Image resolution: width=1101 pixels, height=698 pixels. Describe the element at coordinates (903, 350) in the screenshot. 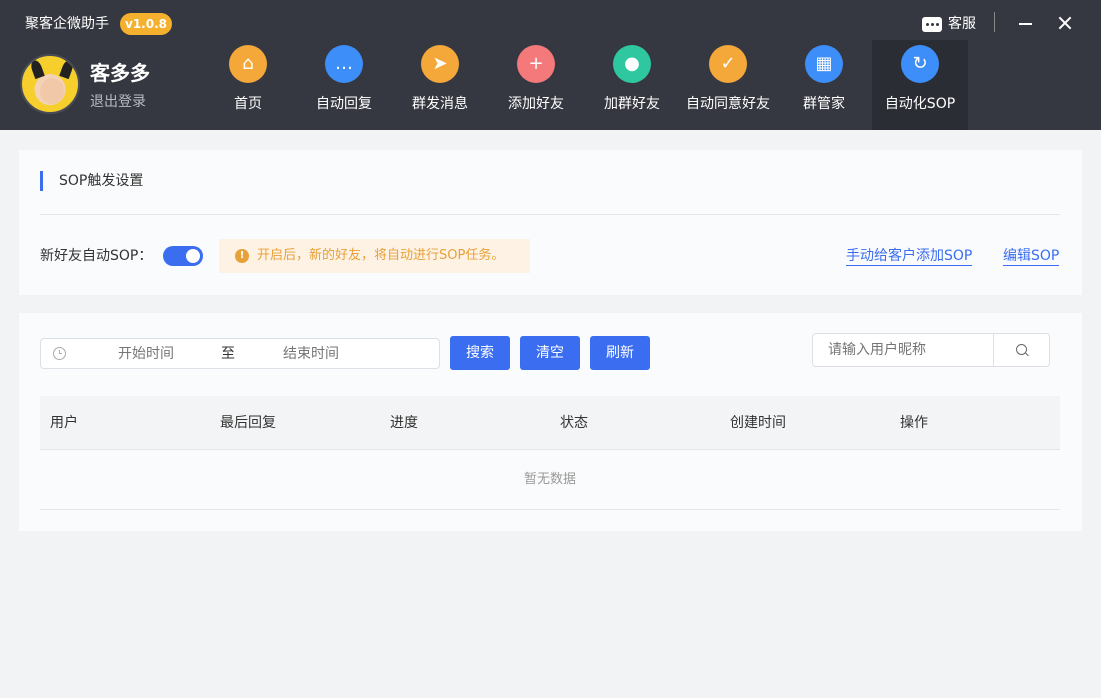

I see `nickname-input` at that location.